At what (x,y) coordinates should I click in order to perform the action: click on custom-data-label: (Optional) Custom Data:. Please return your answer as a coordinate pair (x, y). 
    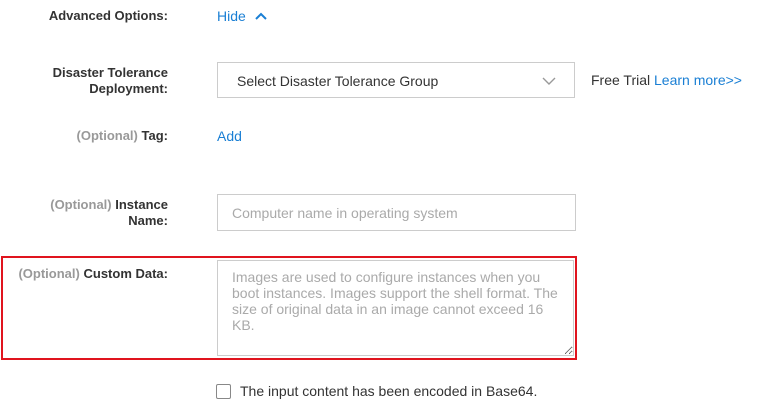
    Looking at the image, I should click on (93, 274).